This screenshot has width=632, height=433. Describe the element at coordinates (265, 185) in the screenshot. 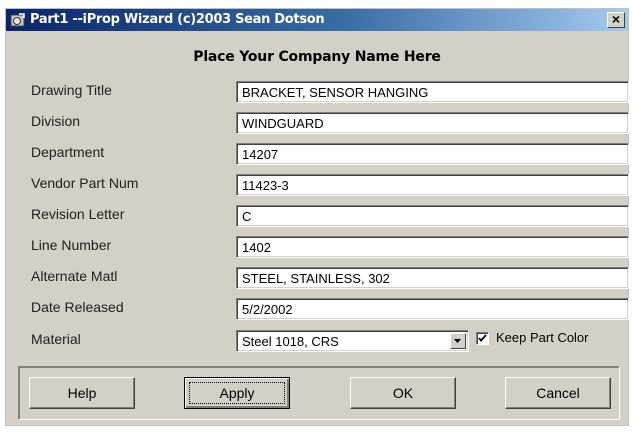

I see `vendor-part-num-value: 11423-3` at that location.